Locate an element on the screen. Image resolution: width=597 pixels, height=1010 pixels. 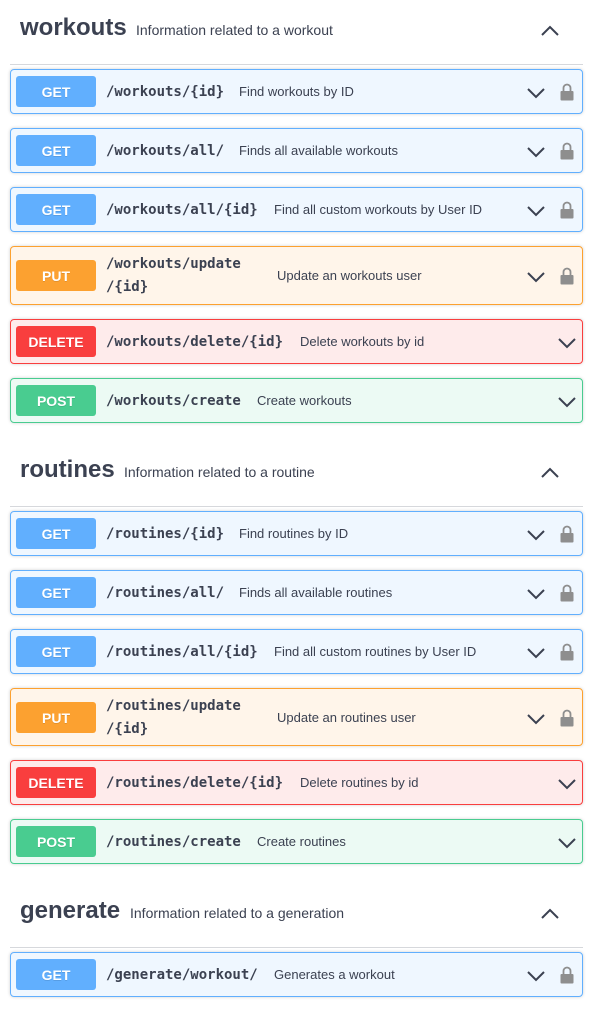
operation-path-line1: /routines/update is located at coordinates (173, 706).